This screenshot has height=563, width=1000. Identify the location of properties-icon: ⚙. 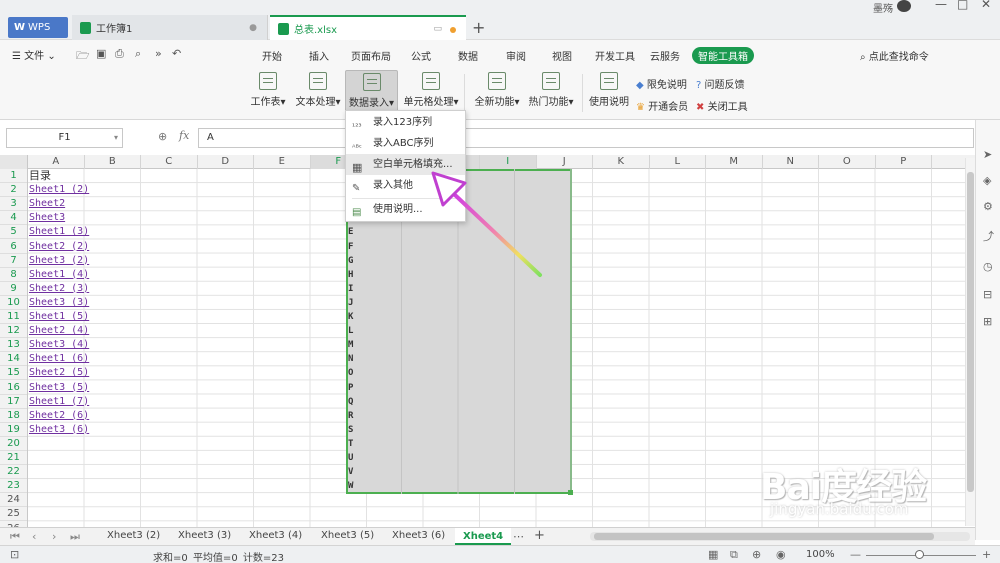
(988, 206).